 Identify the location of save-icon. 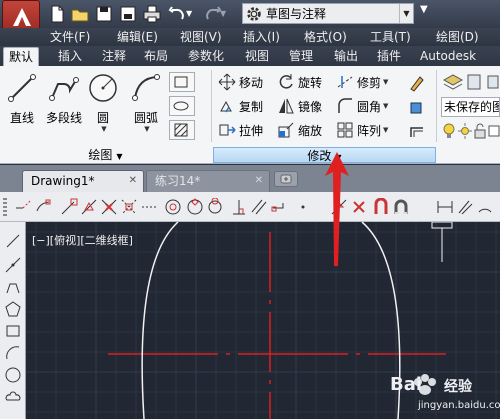
(104, 14).